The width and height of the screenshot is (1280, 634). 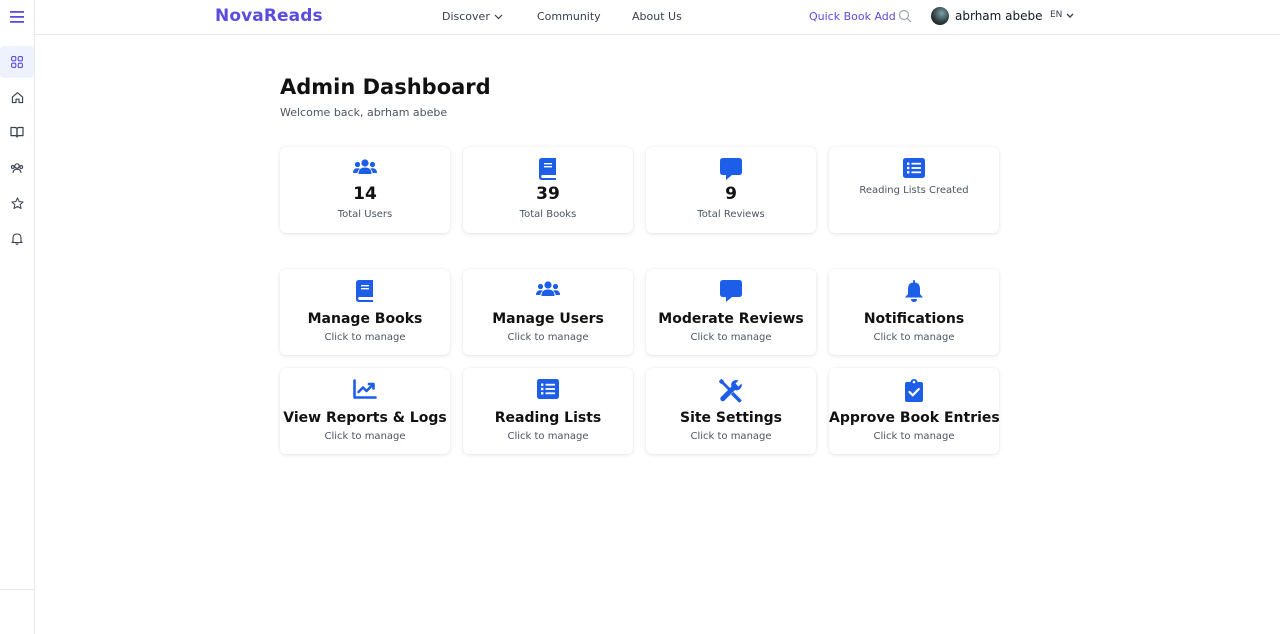 What do you see at coordinates (731, 418) in the screenshot?
I see `card-title: Site Settings` at bounding box center [731, 418].